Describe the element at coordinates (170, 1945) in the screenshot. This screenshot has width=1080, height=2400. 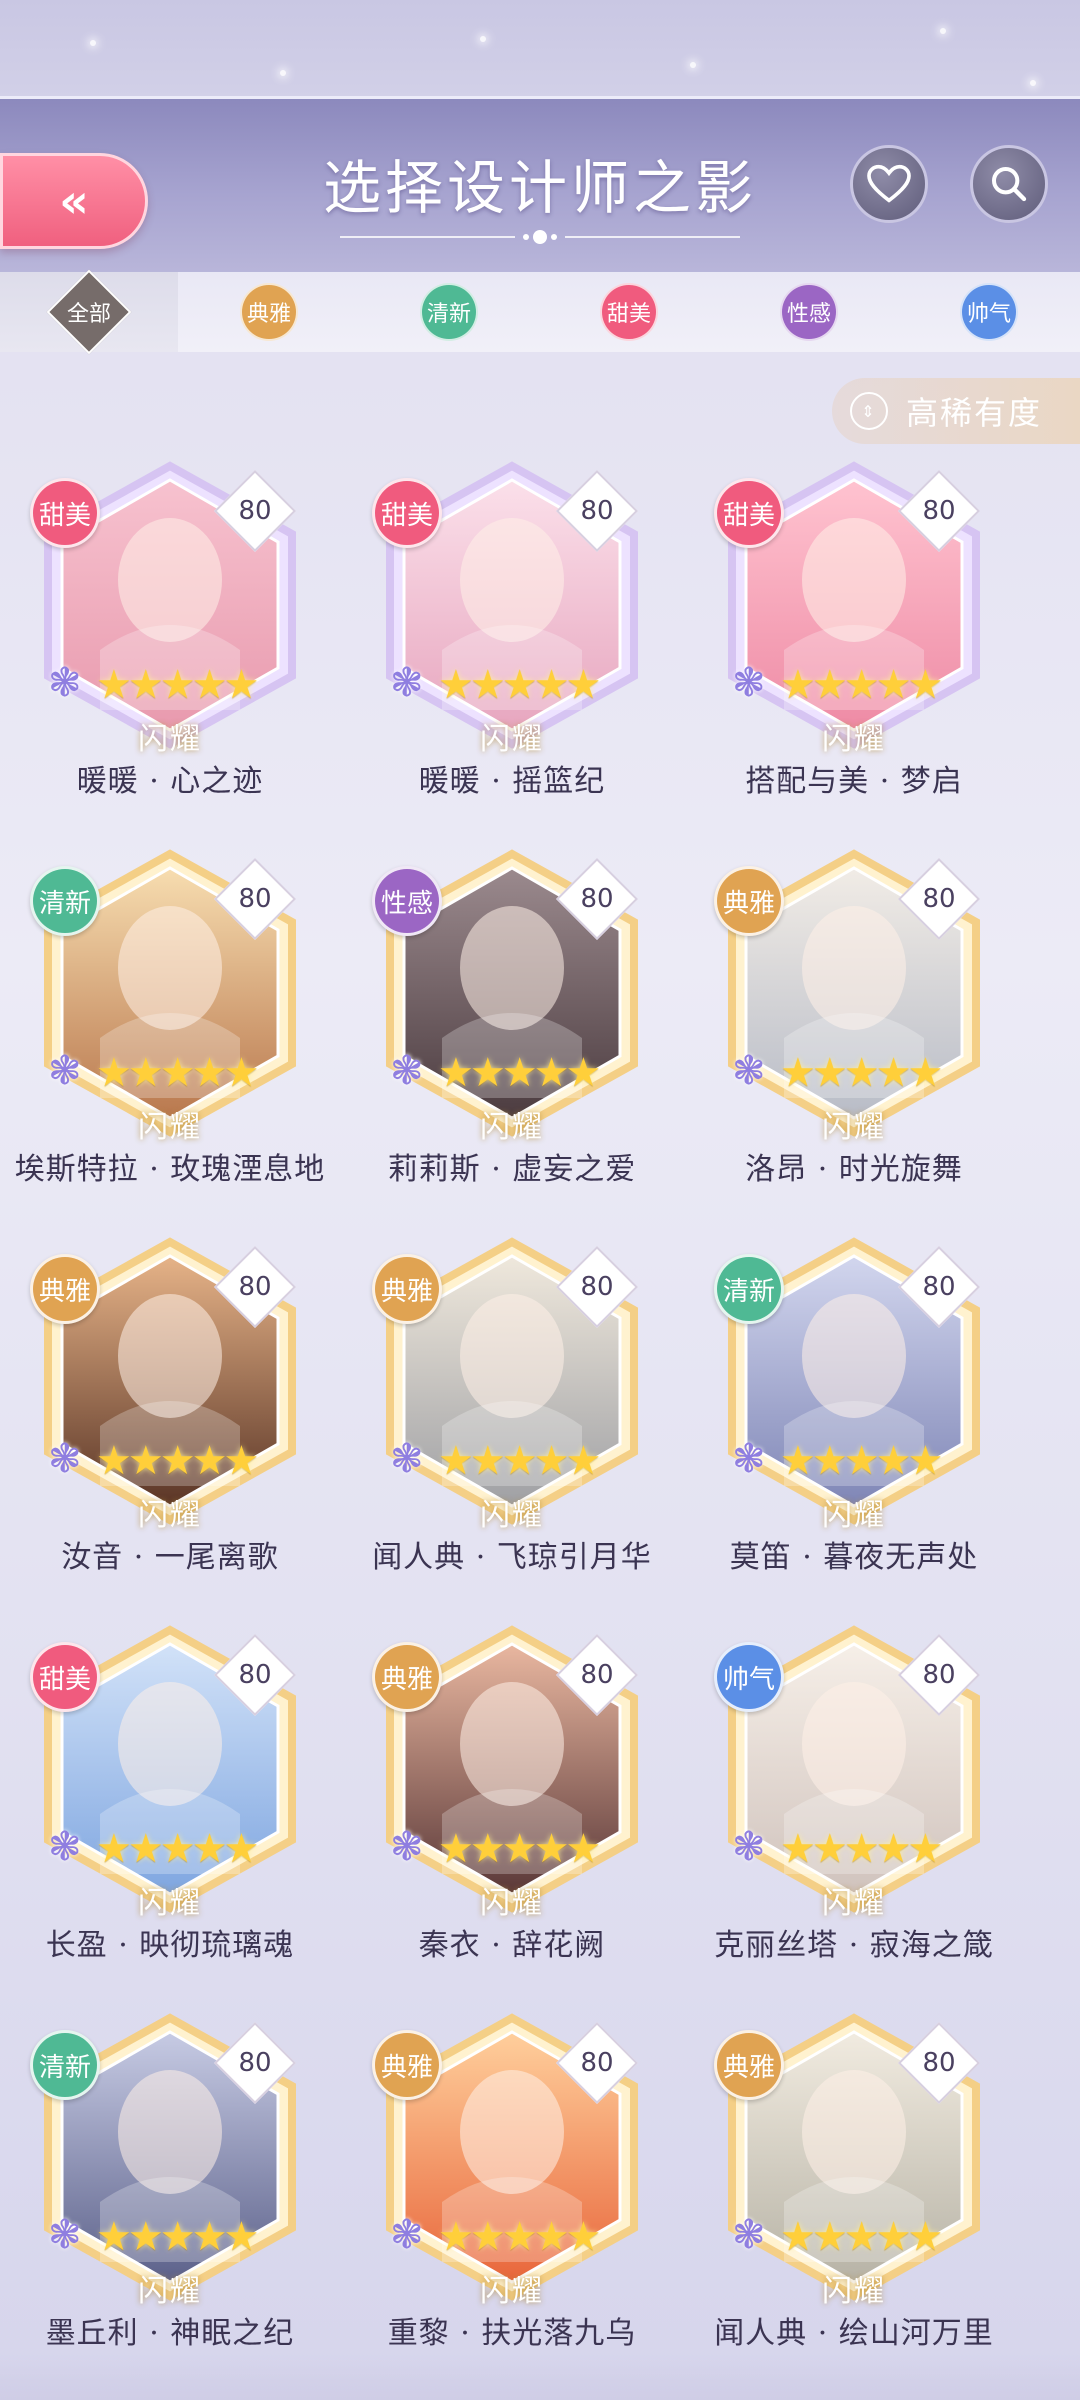
I see `card-name: 长盈 · 映彻琉璃魂` at that location.